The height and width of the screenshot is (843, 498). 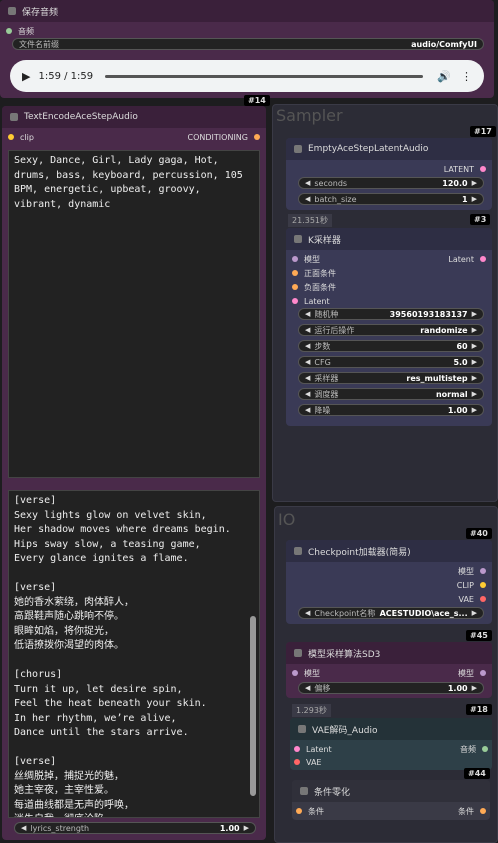 I want to click on vae-output-socket-icon, so click(x=483, y=599).